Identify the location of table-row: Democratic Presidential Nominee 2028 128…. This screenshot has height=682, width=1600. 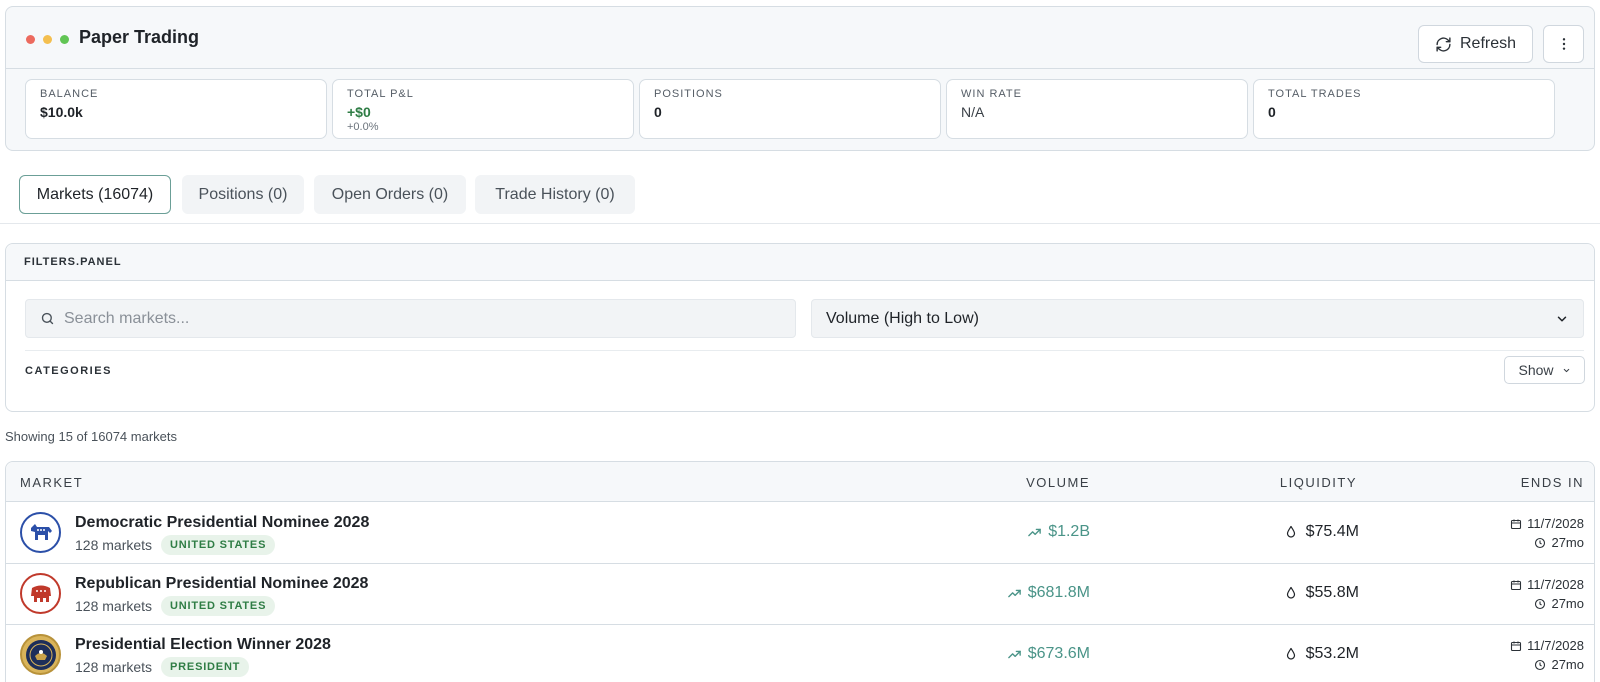
(800, 533).